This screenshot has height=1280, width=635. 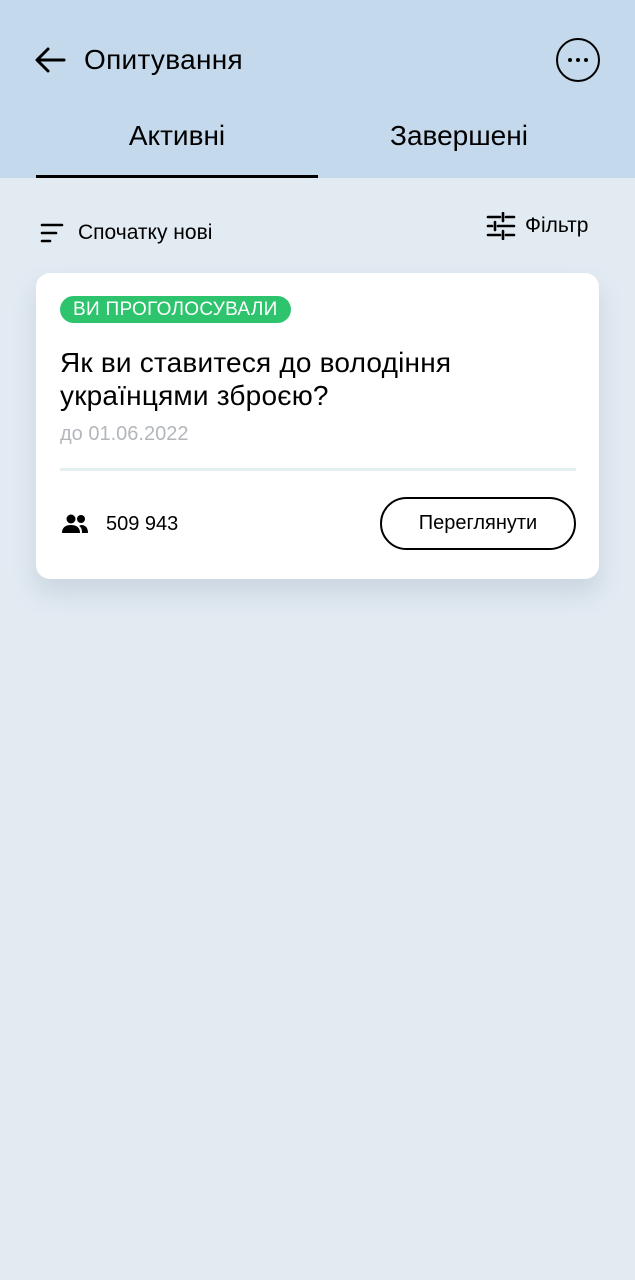 I want to click on arrow-left-icon, so click(x=50, y=60).